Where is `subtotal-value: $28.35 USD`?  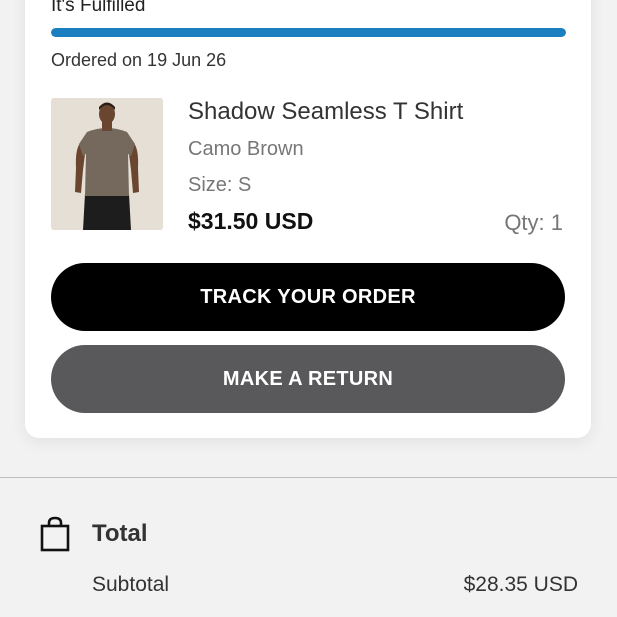 subtotal-value: $28.35 USD is located at coordinates (520, 584).